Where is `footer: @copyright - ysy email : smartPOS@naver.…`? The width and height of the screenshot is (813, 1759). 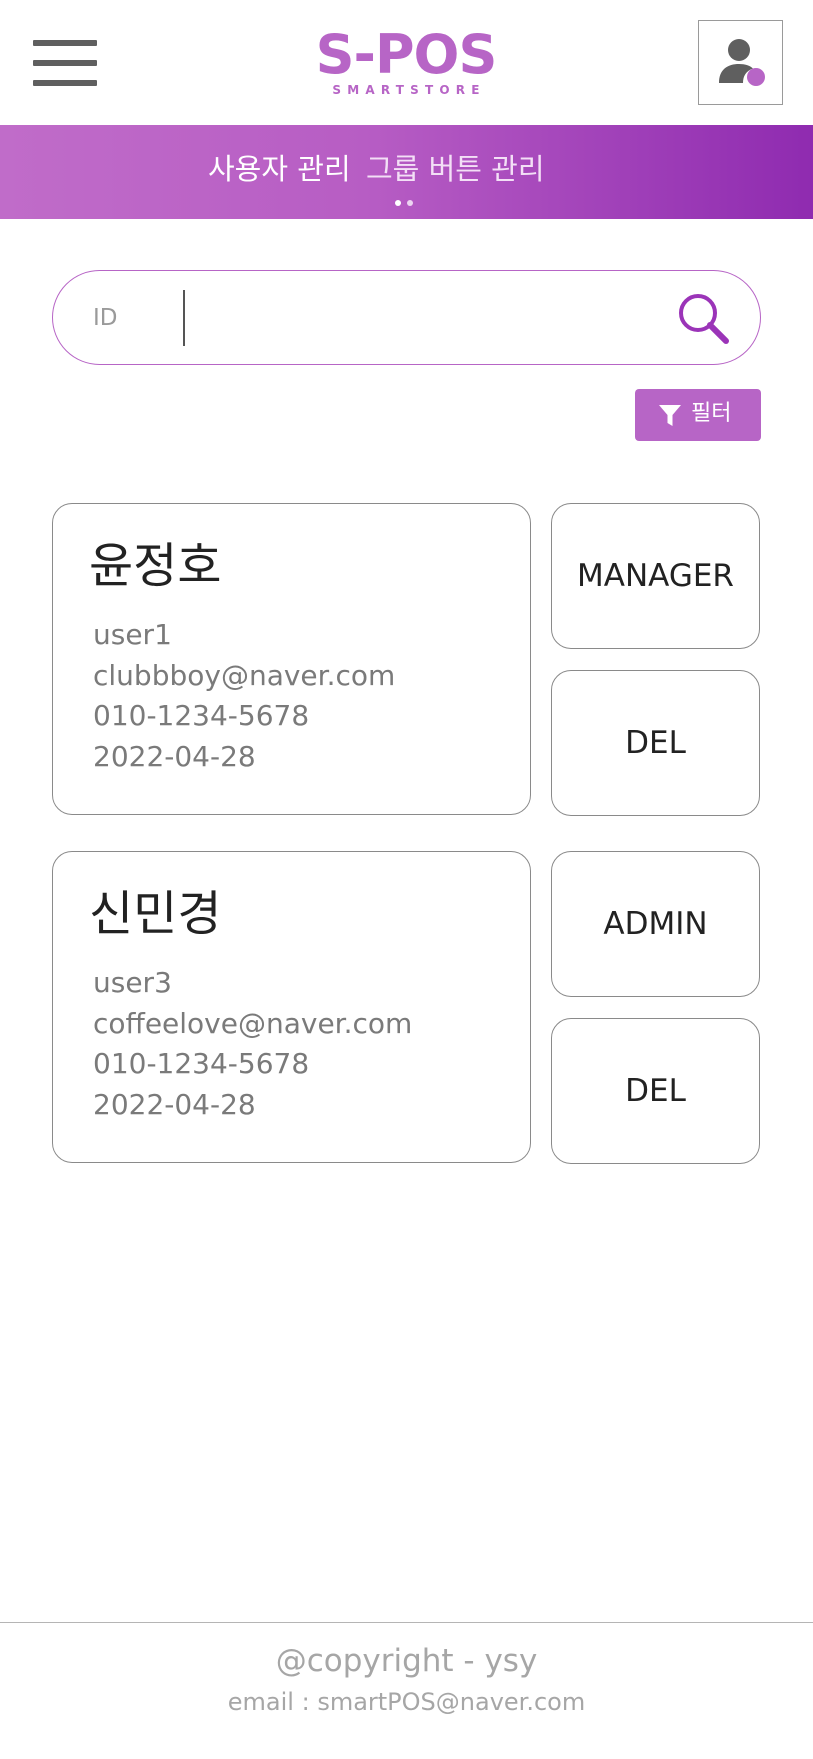 footer: @copyright - ysy email : smartPOS@naver.… is located at coordinates (406, 1690).